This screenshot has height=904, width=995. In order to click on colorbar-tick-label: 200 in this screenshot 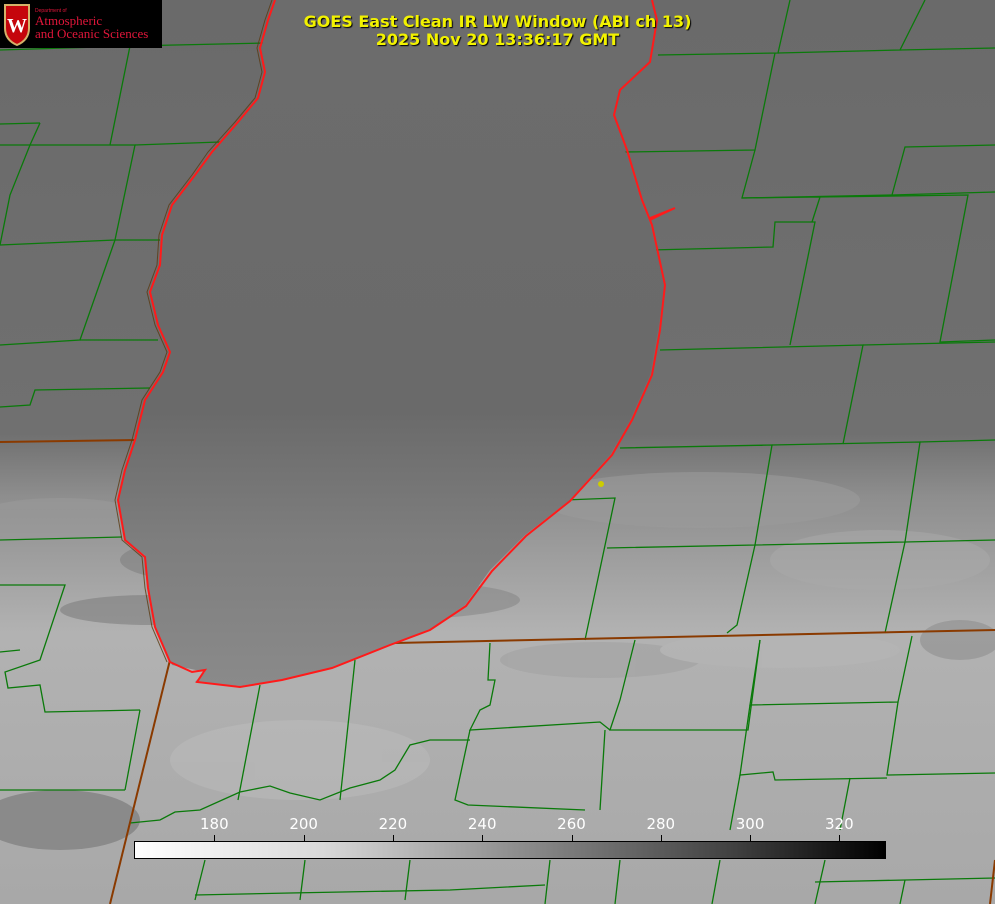, I will do `click(303, 824)`.